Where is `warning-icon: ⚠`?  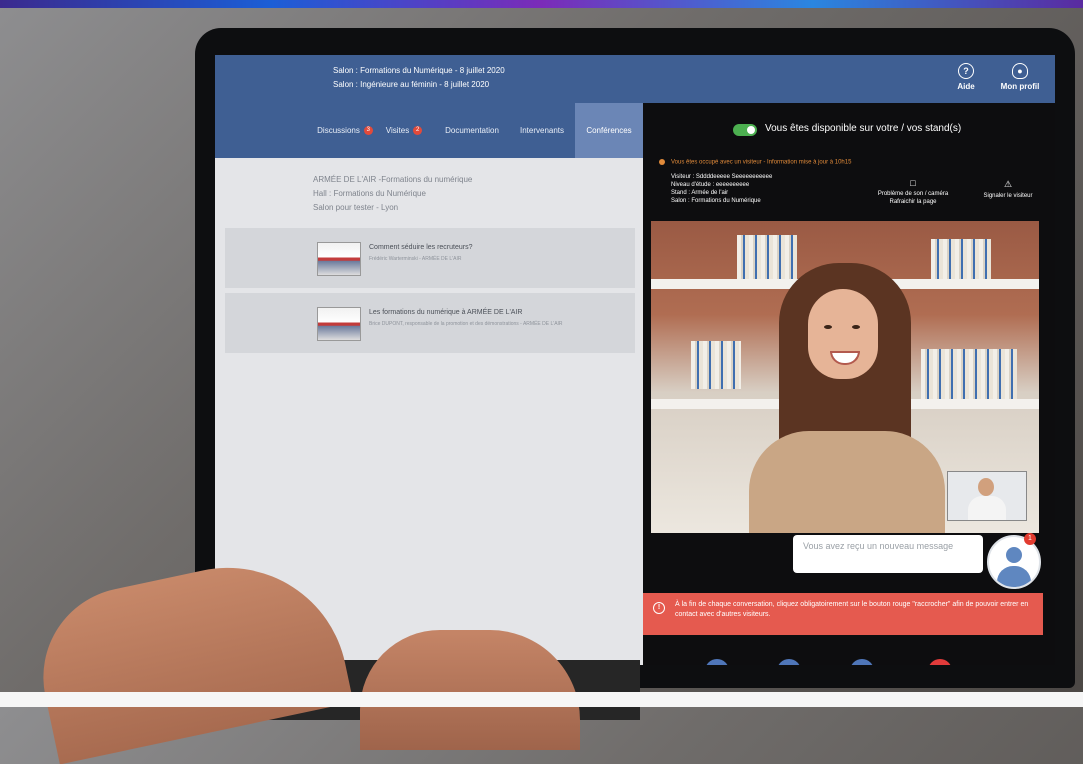
warning-icon: ⚠ is located at coordinates (1008, 184).